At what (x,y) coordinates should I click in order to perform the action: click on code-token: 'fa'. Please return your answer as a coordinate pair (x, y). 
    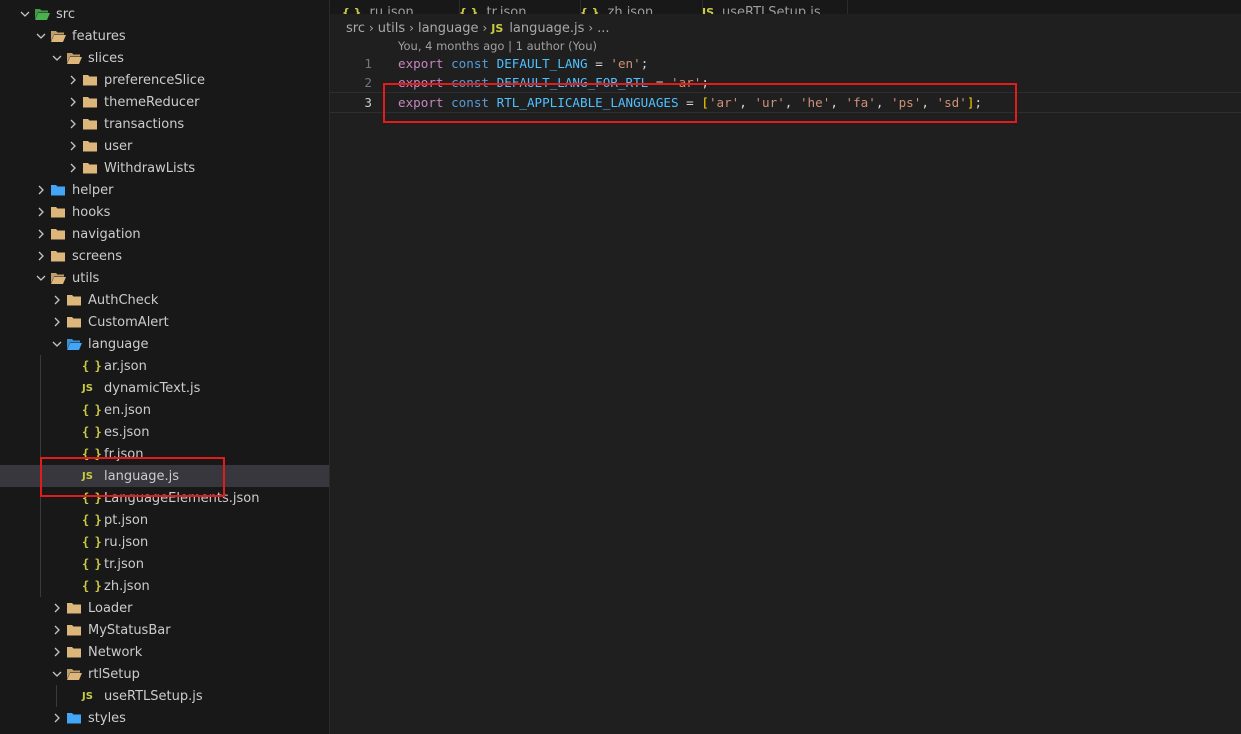
    Looking at the image, I should click on (860, 102).